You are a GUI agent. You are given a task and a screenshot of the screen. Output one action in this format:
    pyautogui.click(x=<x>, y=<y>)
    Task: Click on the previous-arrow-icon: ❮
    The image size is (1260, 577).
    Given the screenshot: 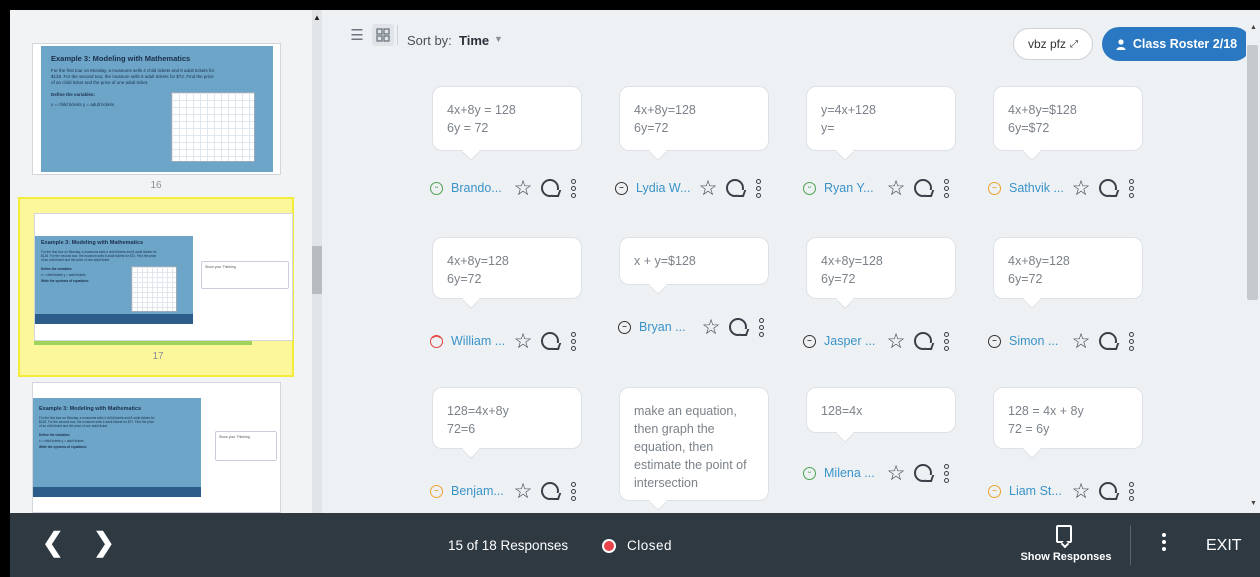 What is the action you would take?
    pyautogui.click(x=53, y=542)
    